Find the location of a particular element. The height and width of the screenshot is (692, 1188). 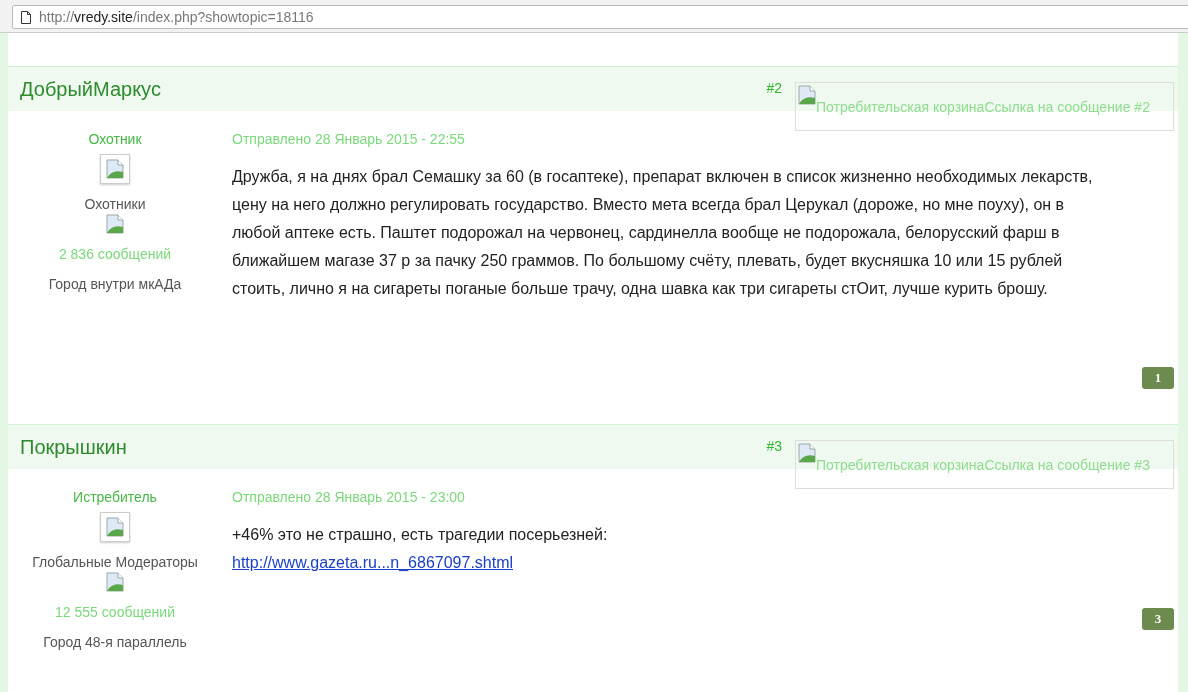

post-text: Дружба, я на днях брал Семашку за 60 (в госаптеке), препарат включен в список жизненно необходимых лекарств, цену на него должно регулировать государство. Вместо мета всегда брал Церукал (дороже, но мне поуху), он в любой аптеке есть. Паштет подорожал на червонец, сардинелла вообще не подорожала, белорусский фарш в ближайшем магазе 37 р за пачку 250 граммов. По большому счёту, плевать, будет вкусняшка 10 или 15 рублей стоить, лично я на сигареты поганые больше трачу, одна шавка как три сигареты стОит, лучше курить брошу. is located at coordinates (663, 233).